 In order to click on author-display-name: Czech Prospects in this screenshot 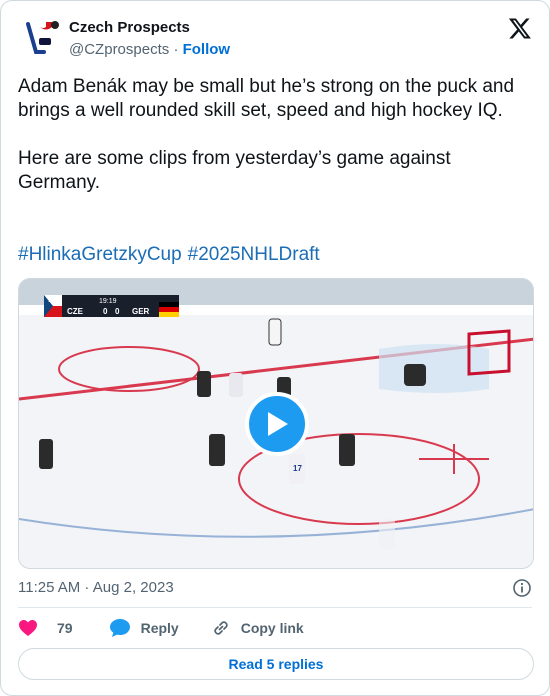, I will do `click(149, 28)`.